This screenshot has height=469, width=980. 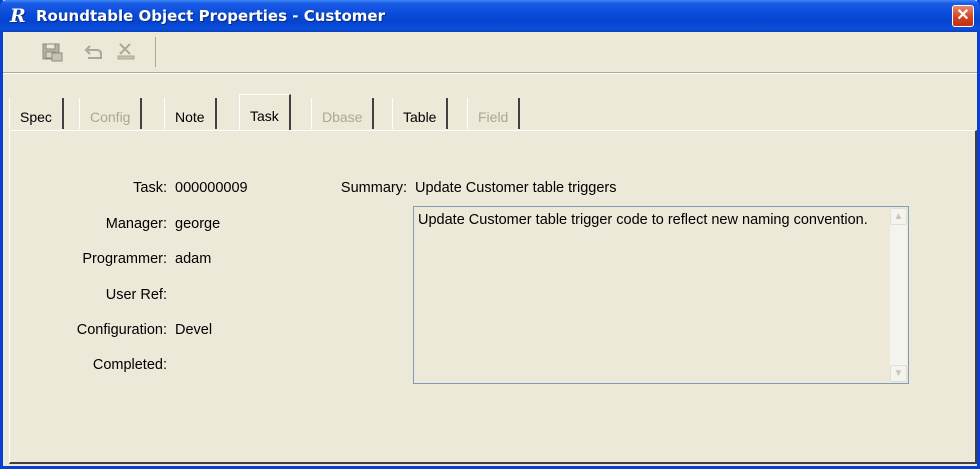 I want to click on toolbar, so click(x=81, y=52).